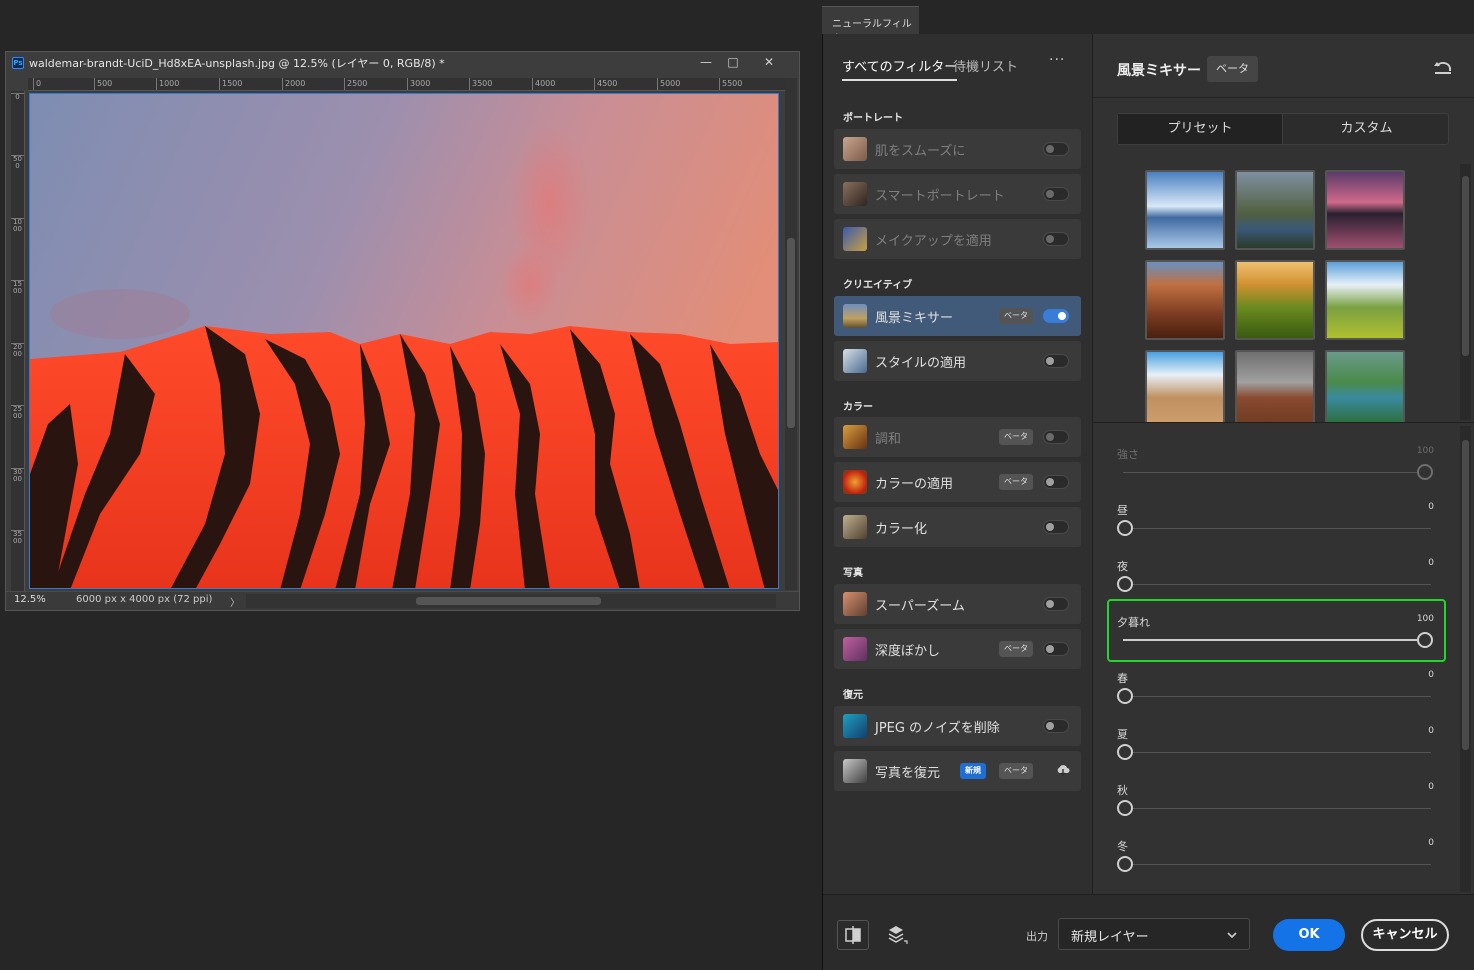 This screenshot has height=970, width=1474. Describe the element at coordinates (985, 65) in the screenshot. I see `tab-waitlist: 待機リスト` at that location.